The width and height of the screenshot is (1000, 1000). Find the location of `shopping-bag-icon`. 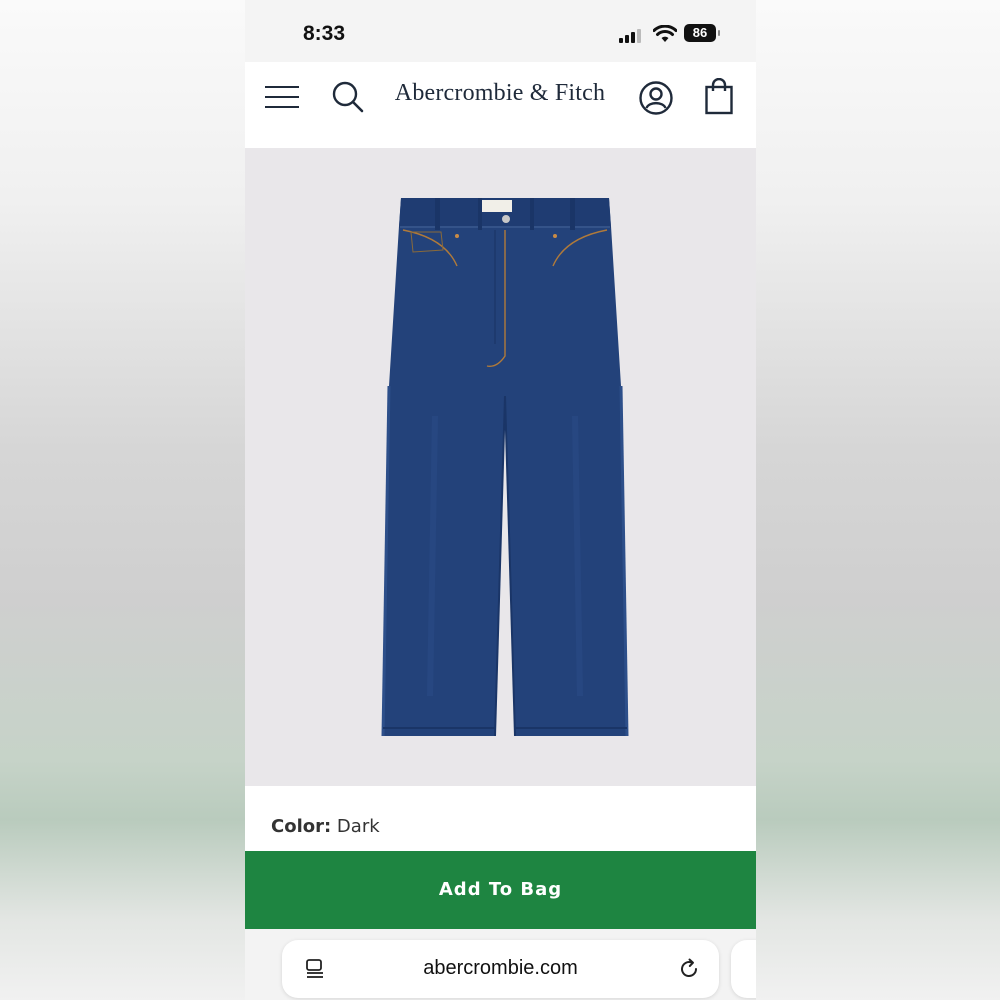

shopping-bag-icon is located at coordinates (719, 97).